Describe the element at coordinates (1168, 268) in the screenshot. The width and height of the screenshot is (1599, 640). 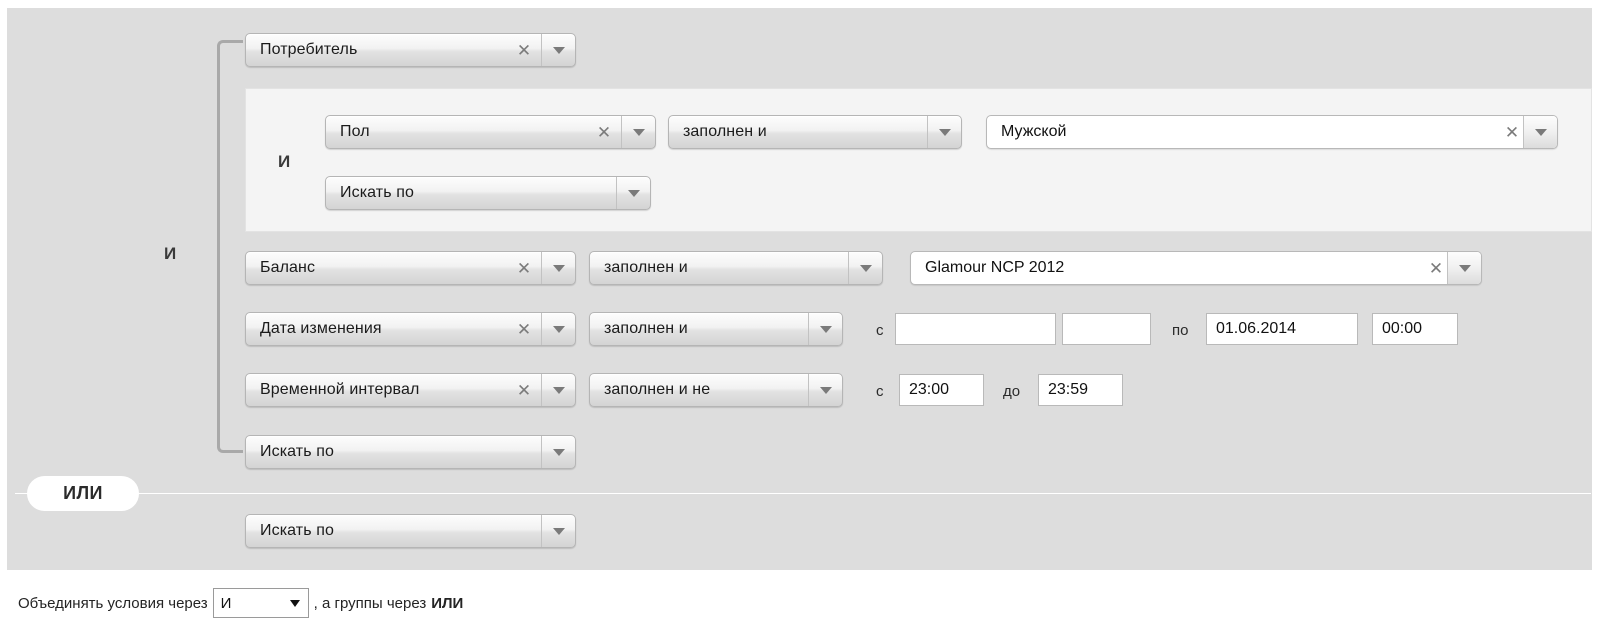
I see `value-field-balance-body: Glamour NCP 2012` at that location.